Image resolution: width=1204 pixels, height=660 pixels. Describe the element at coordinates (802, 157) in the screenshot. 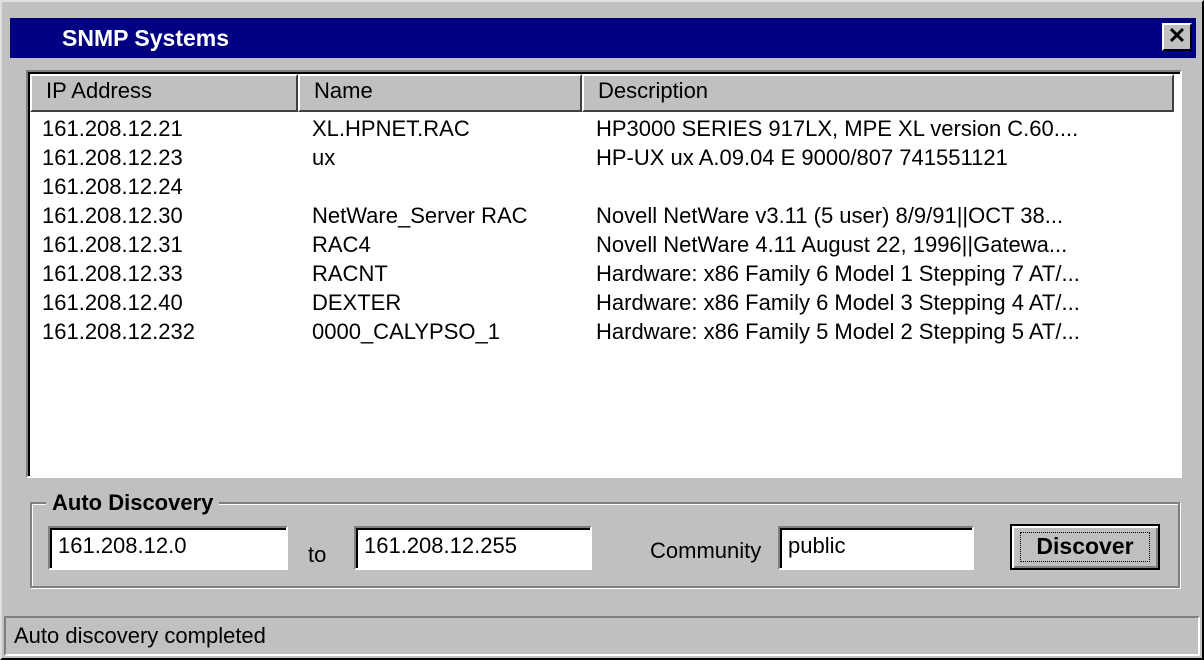

I see `cell-description: HP-UX ux A.09.04 E 9000/807 741551121` at that location.